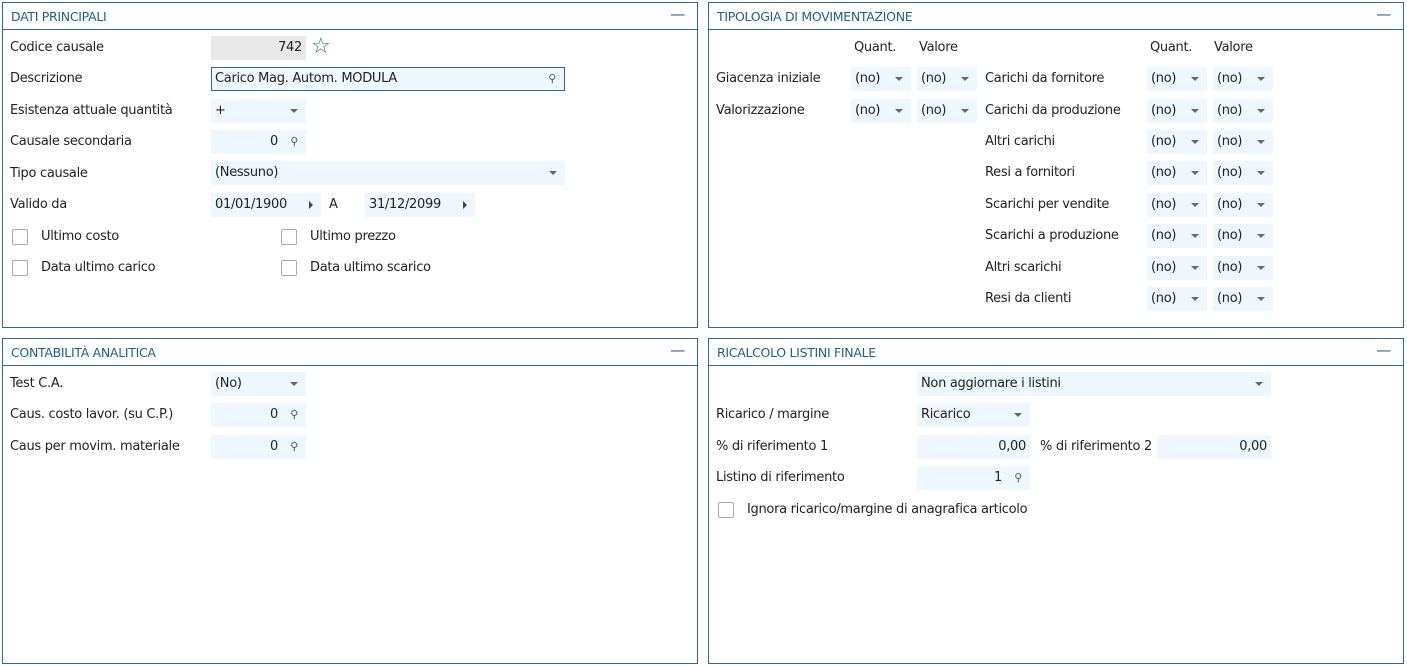 This screenshot has height=666, width=1407. What do you see at coordinates (350, 352) in the screenshot?
I see `panel-header: CONTABILITÀ ANALITICA —` at bounding box center [350, 352].